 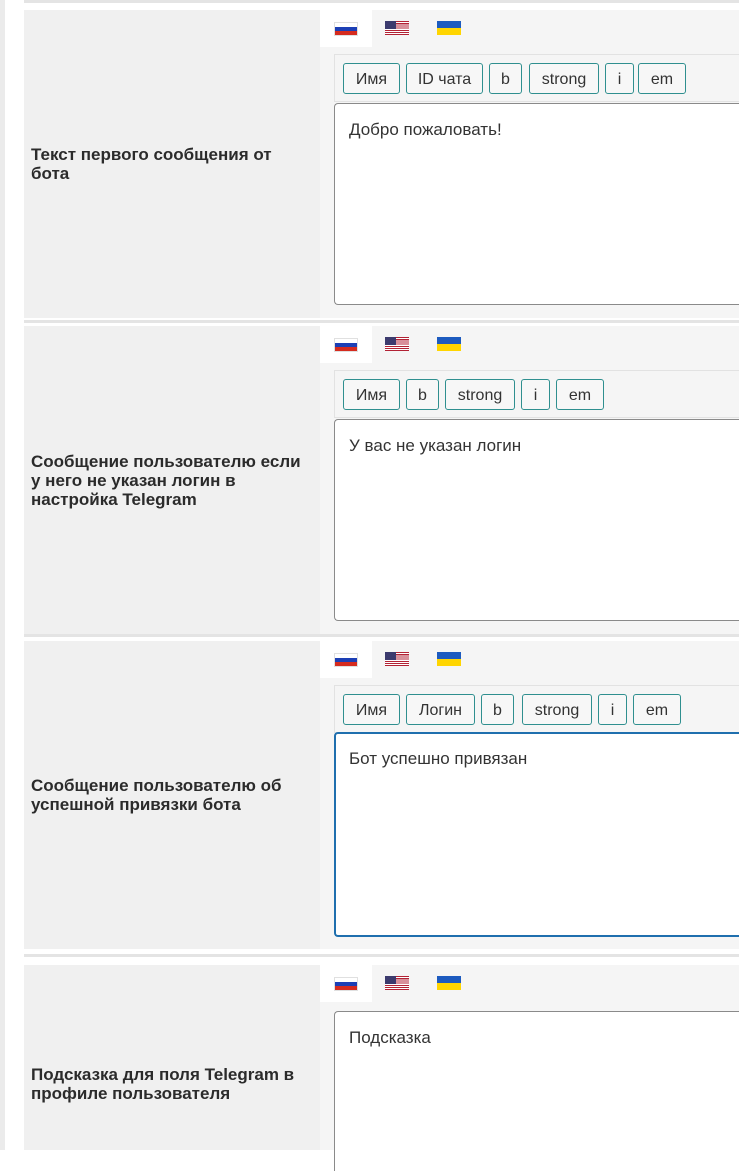 I want to click on row-editor-cell: Подсказка, so click(x=529, y=1068).